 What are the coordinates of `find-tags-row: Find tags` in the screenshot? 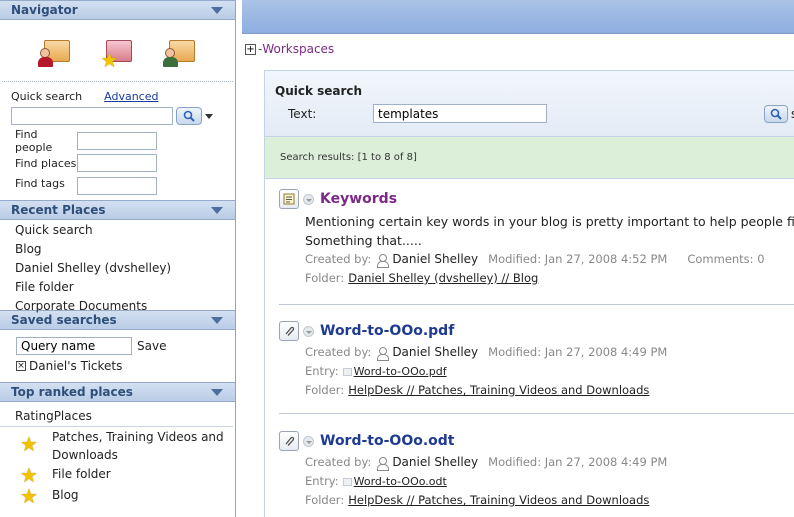 It's located at (117, 187).